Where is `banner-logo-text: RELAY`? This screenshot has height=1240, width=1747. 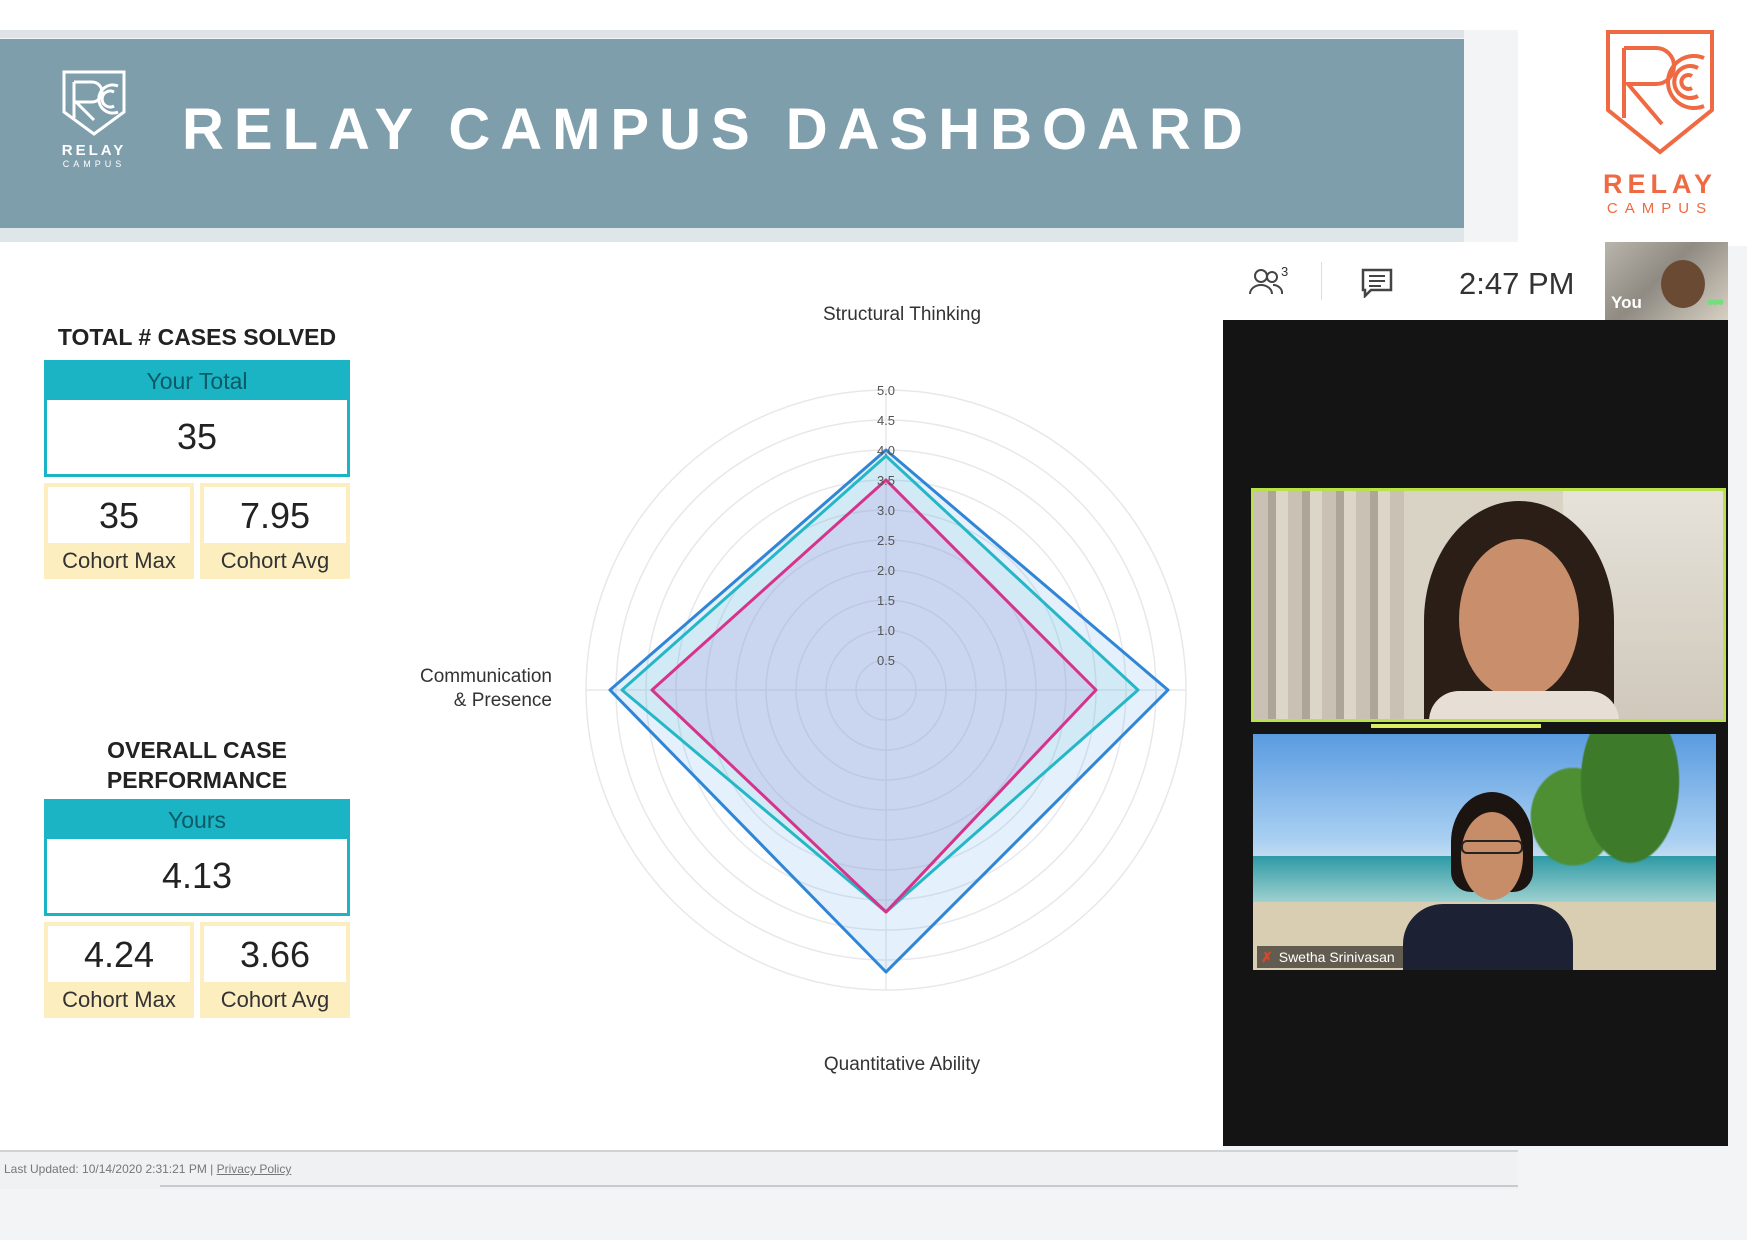 banner-logo-text: RELAY is located at coordinates (94, 150).